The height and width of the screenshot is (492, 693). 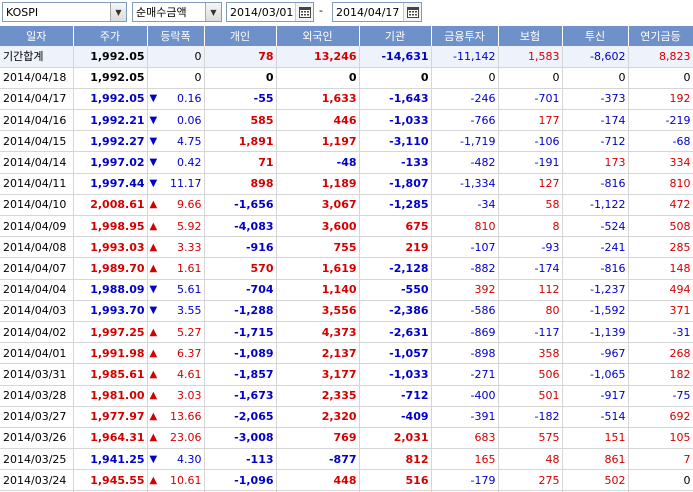 What do you see at coordinates (110, 78) in the screenshot?
I see `price-cell: 1,992.05` at bounding box center [110, 78].